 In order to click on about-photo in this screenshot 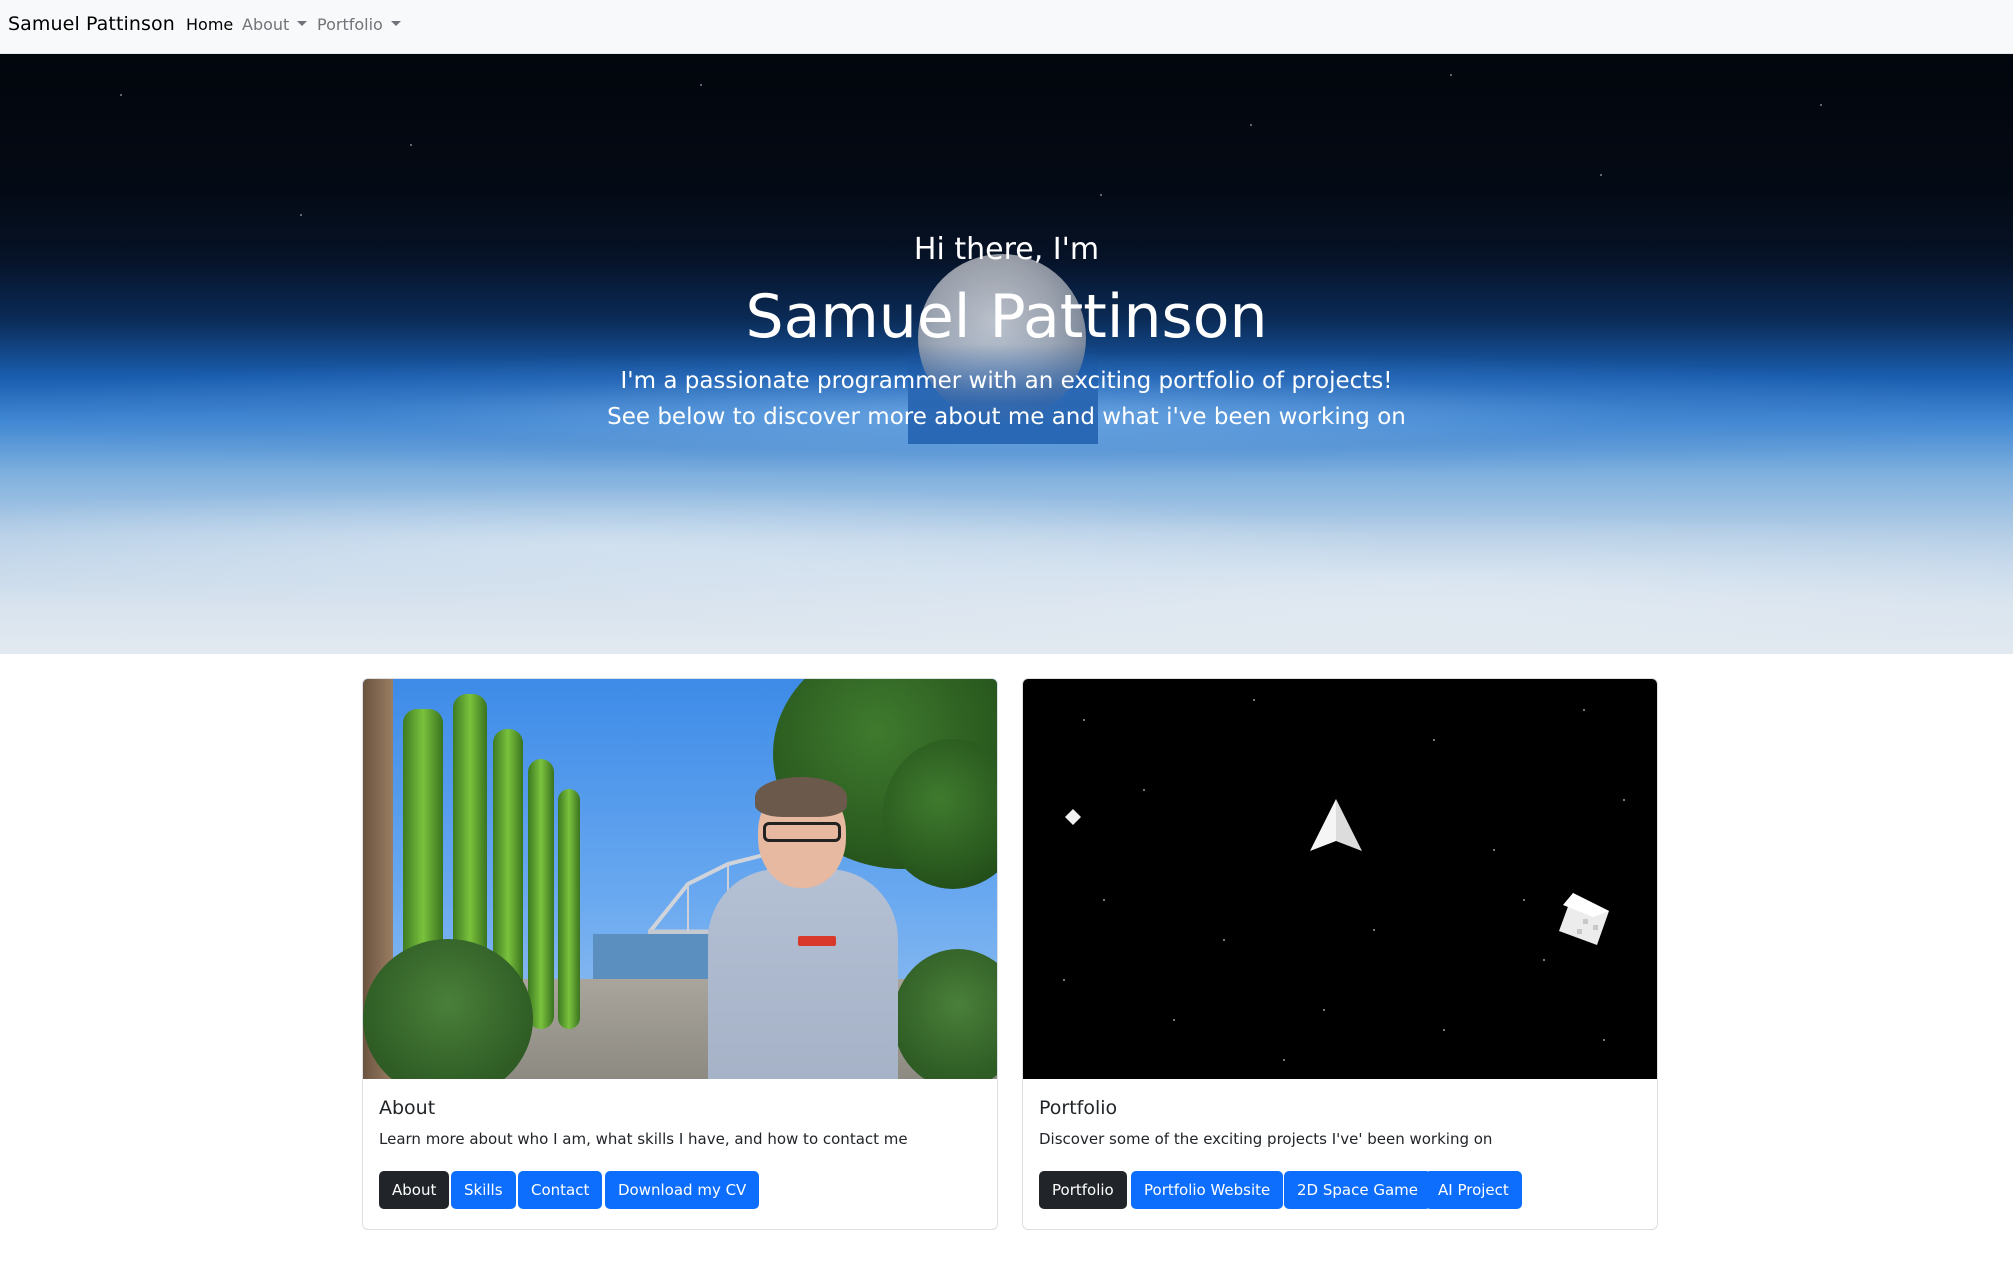, I will do `click(680, 879)`.